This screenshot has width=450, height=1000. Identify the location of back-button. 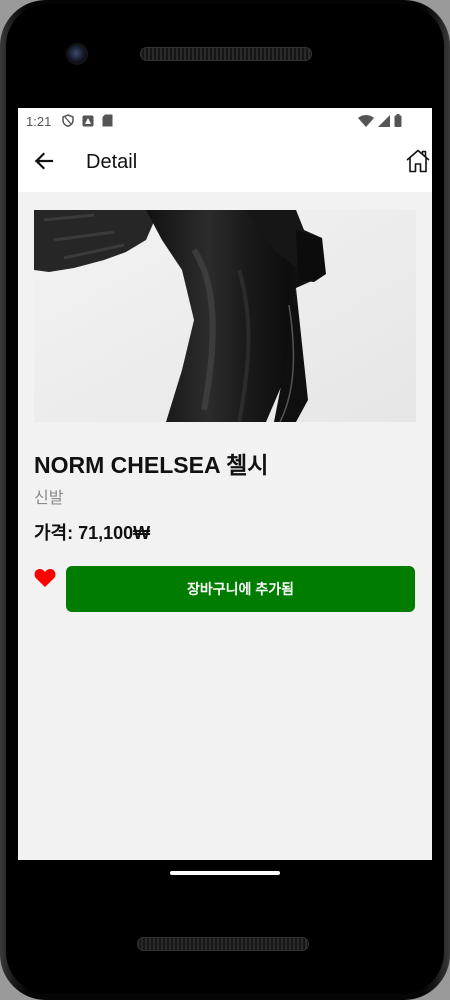
(44, 163).